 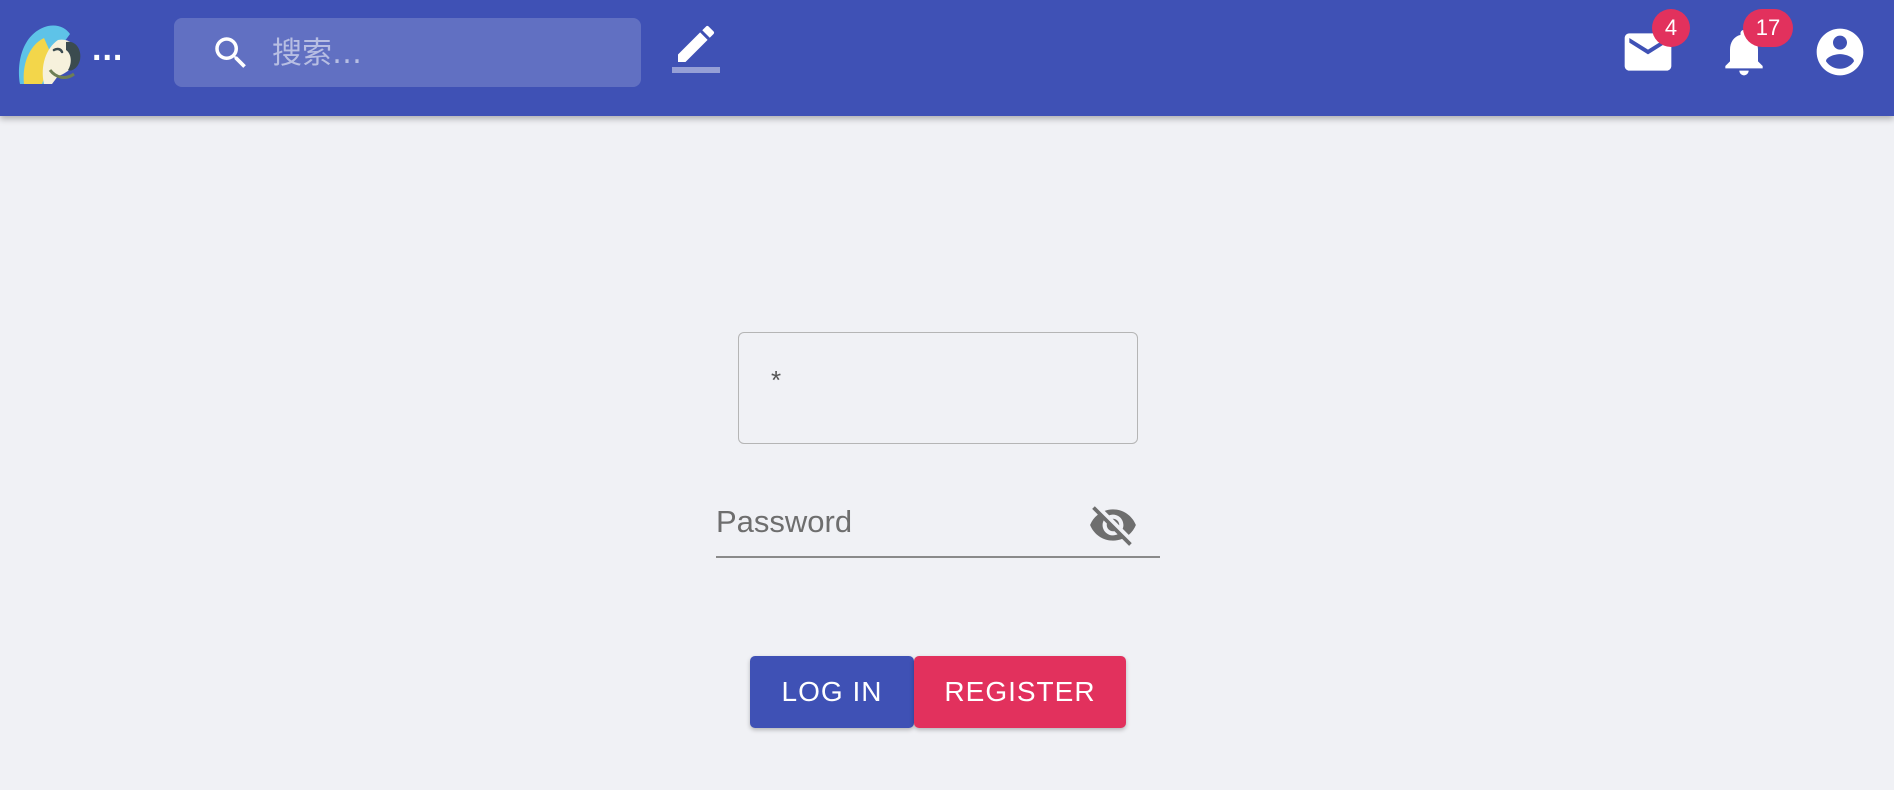 What do you see at coordinates (1671, 28) in the screenshot?
I see `mail-count-badge: 4` at bounding box center [1671, 28].